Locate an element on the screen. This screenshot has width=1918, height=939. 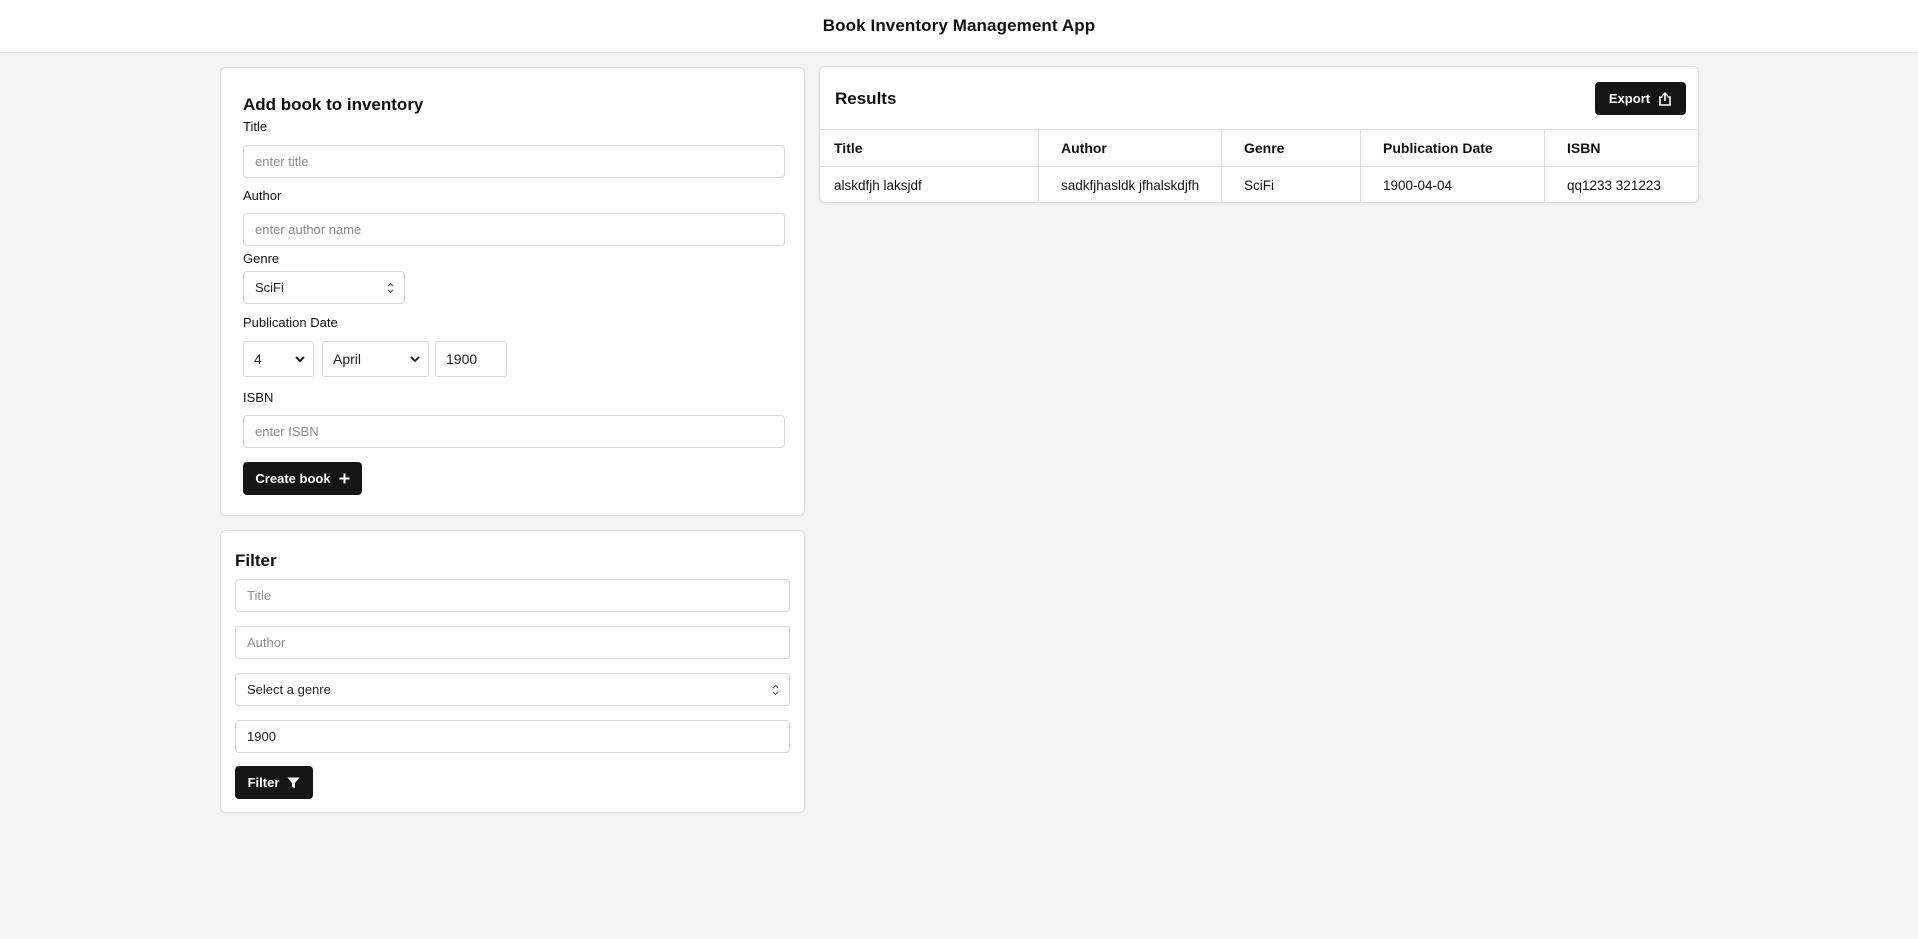
results-heading: Results is located at coordinates (866, 98).